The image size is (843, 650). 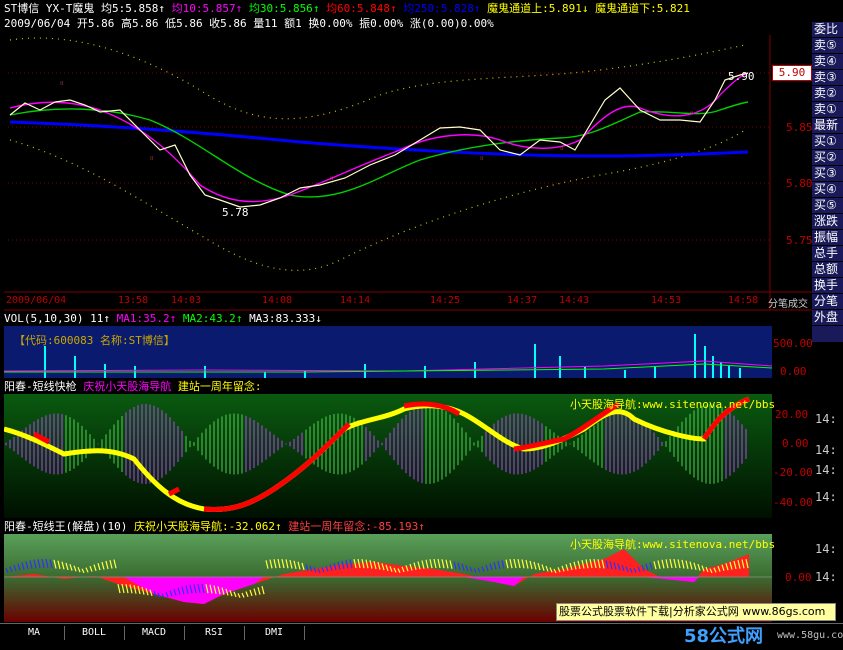 What do you see at coordinates (94, 340) in the screenshot?
I see `stock-code-label: 【代码:600083 名称:ST博信】` at bounding box center [94, 340].